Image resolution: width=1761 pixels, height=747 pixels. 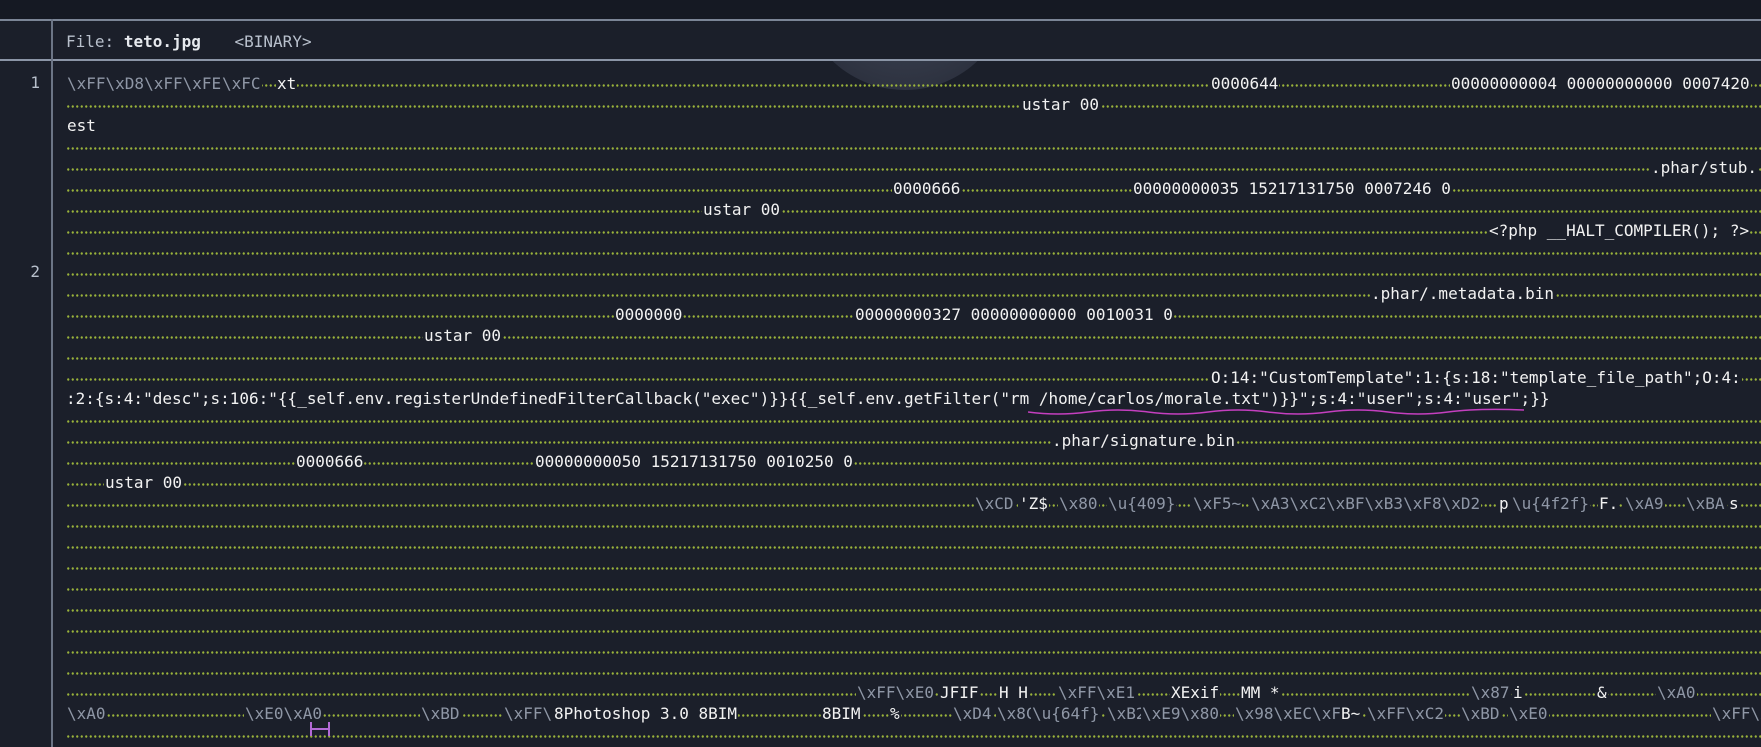 I want to click on hex-text: \u{409}, so click(x=1142, y=503).